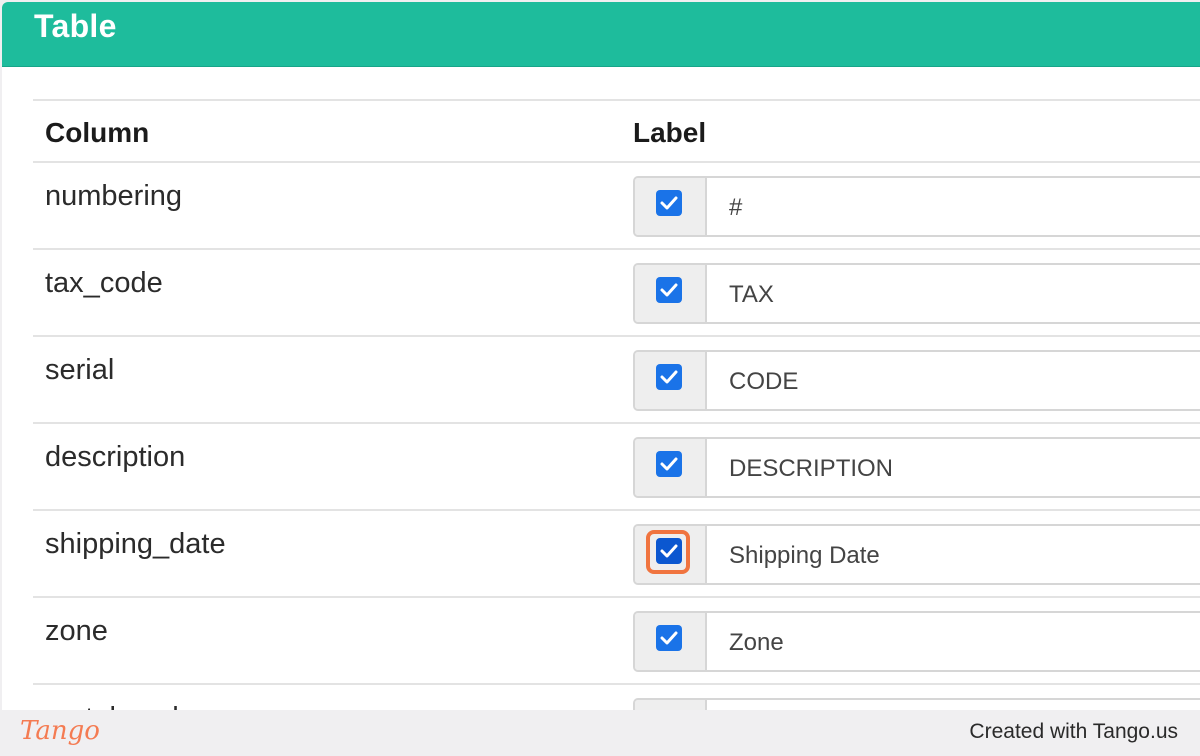 The width and height of the screenshot is (1200, 756). I want to click on panel-title: Table, so click(75, 26).